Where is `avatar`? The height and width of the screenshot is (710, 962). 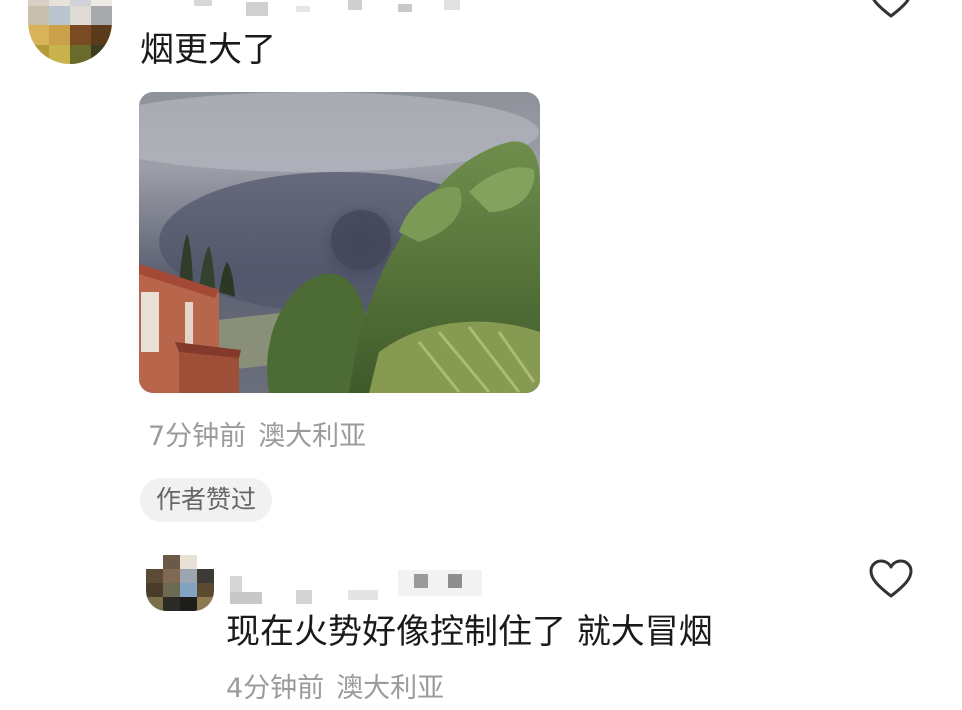
avatar is located at coordinates (70, 32).